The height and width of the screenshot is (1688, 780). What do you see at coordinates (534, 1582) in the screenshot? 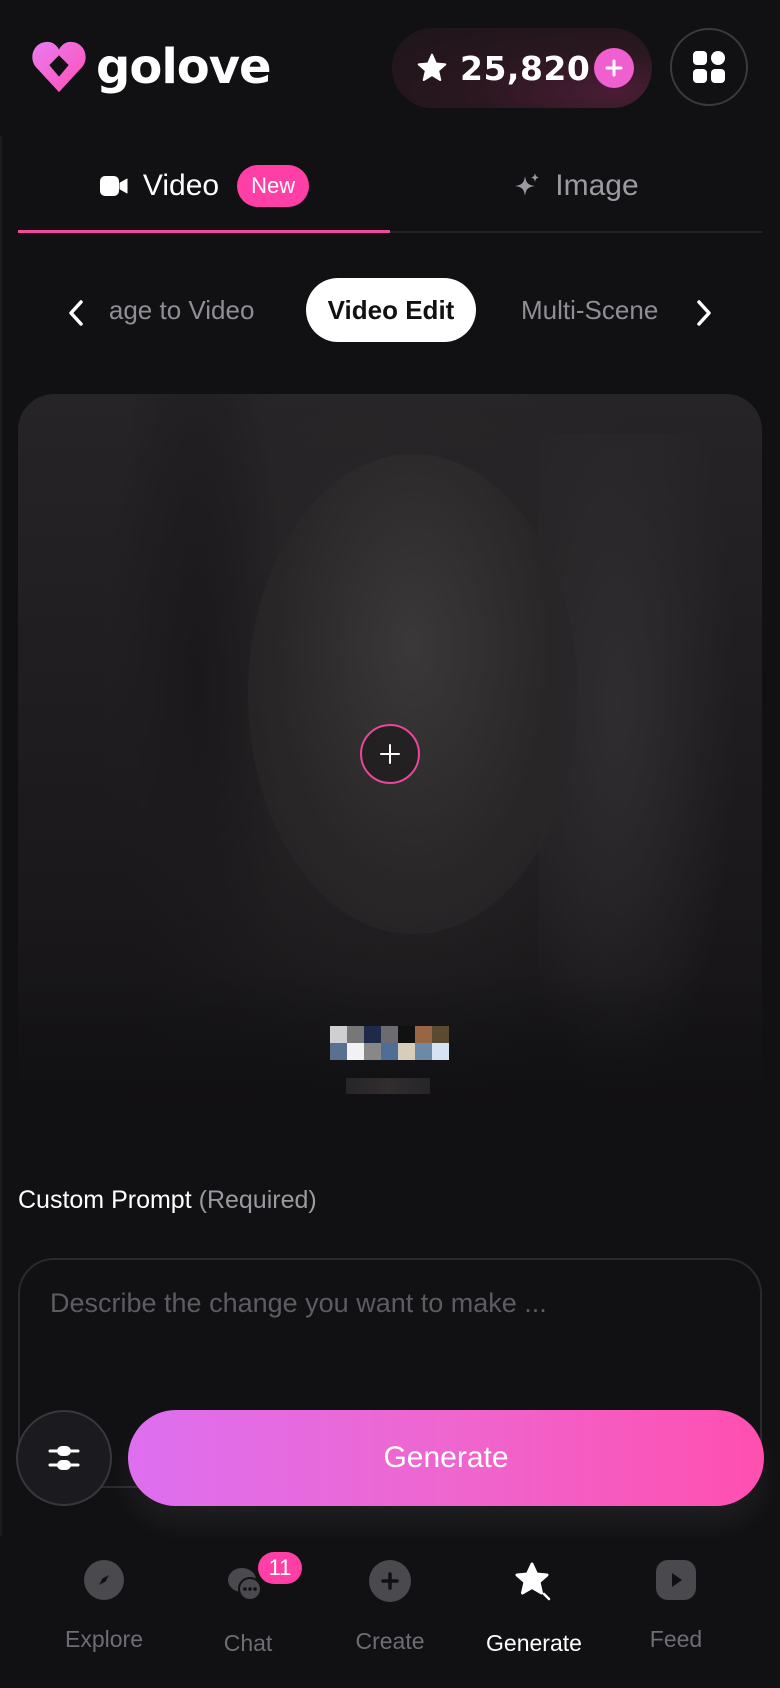
I see `sparkle-star-icon` at bounding box center [534, 1582].